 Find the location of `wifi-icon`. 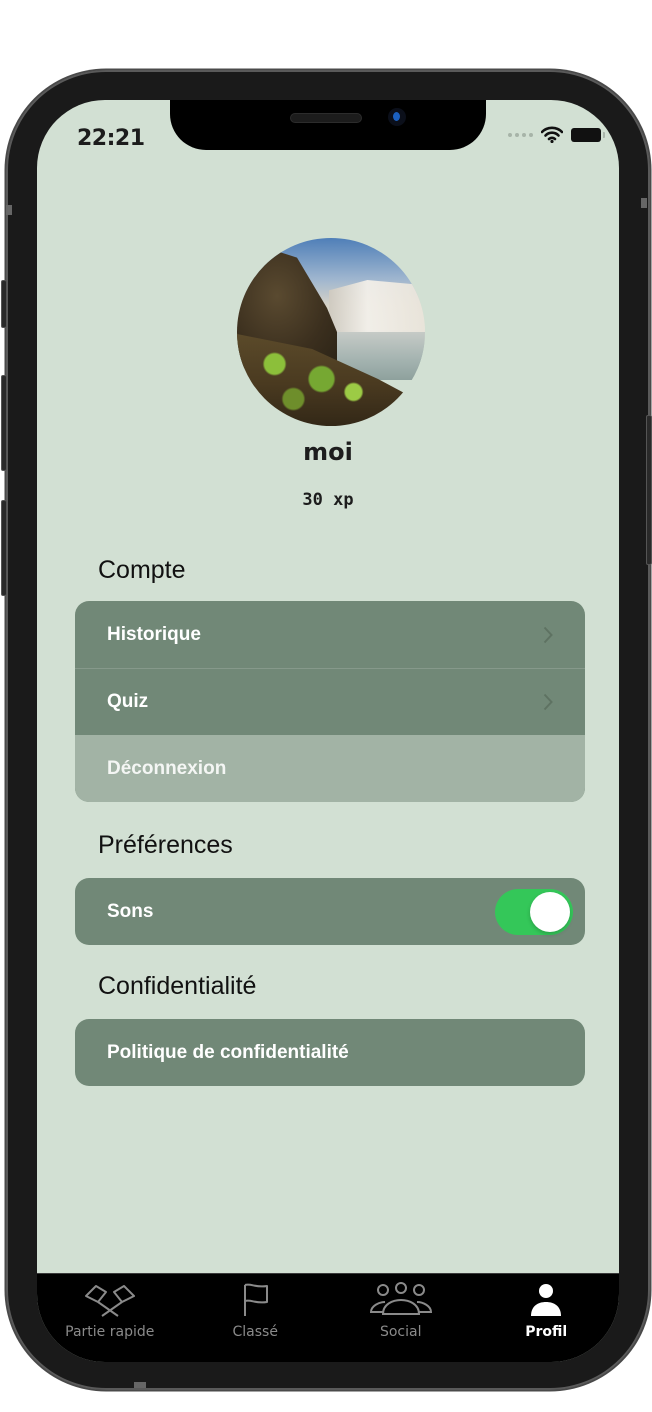

wifi-icon is located at coordinates (552, 134).